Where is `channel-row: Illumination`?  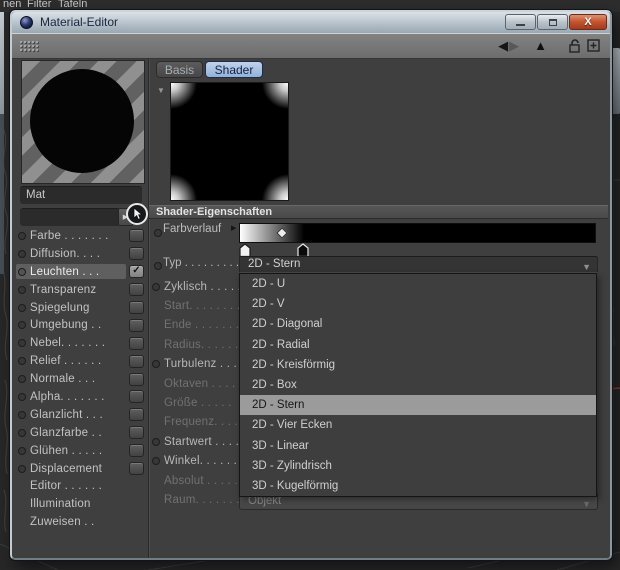 channel-row: Illumination is located at coordinates (80, 504).